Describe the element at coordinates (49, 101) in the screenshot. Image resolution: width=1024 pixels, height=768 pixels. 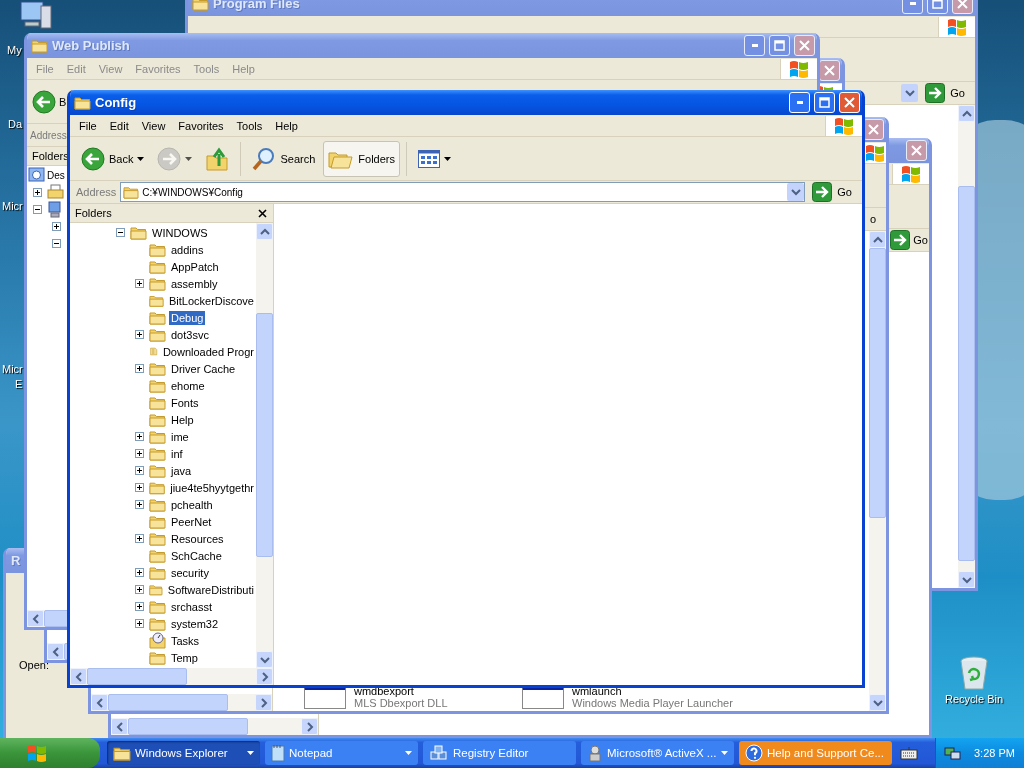
I see `back-button: B` at that location.